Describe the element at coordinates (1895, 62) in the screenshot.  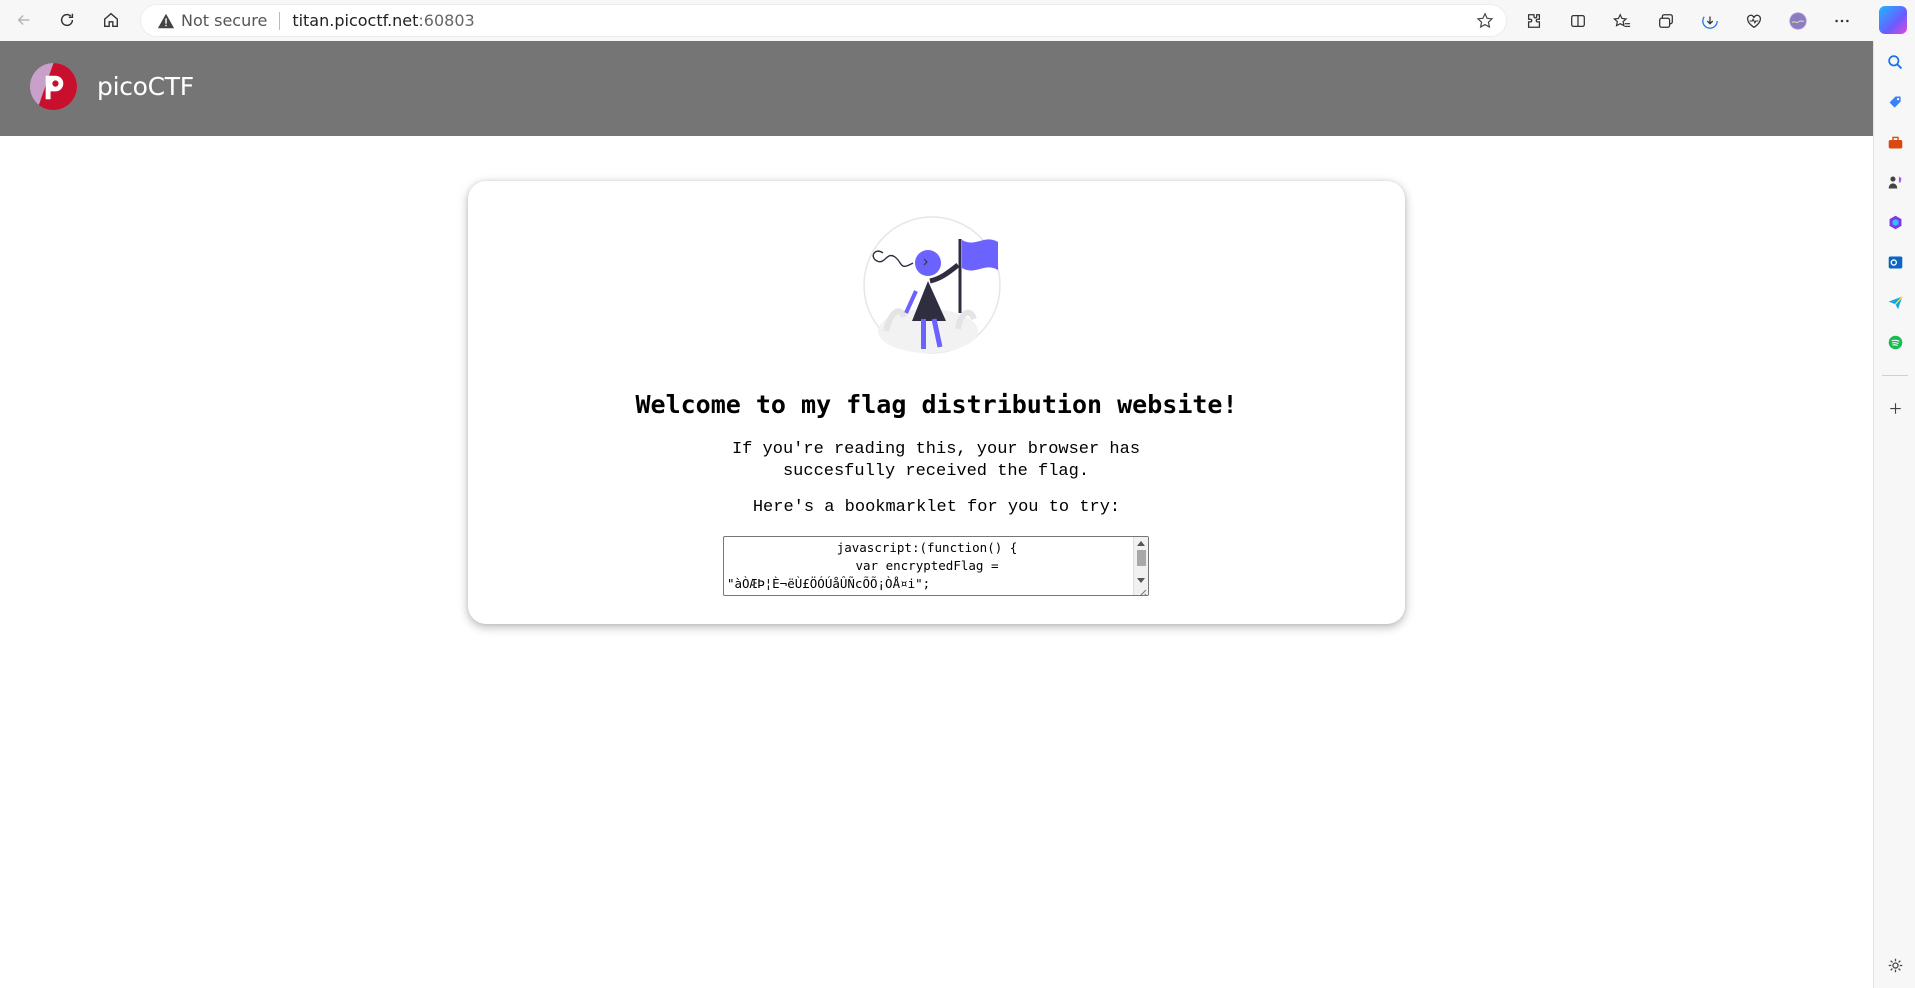
I see `search-icon` at that location.